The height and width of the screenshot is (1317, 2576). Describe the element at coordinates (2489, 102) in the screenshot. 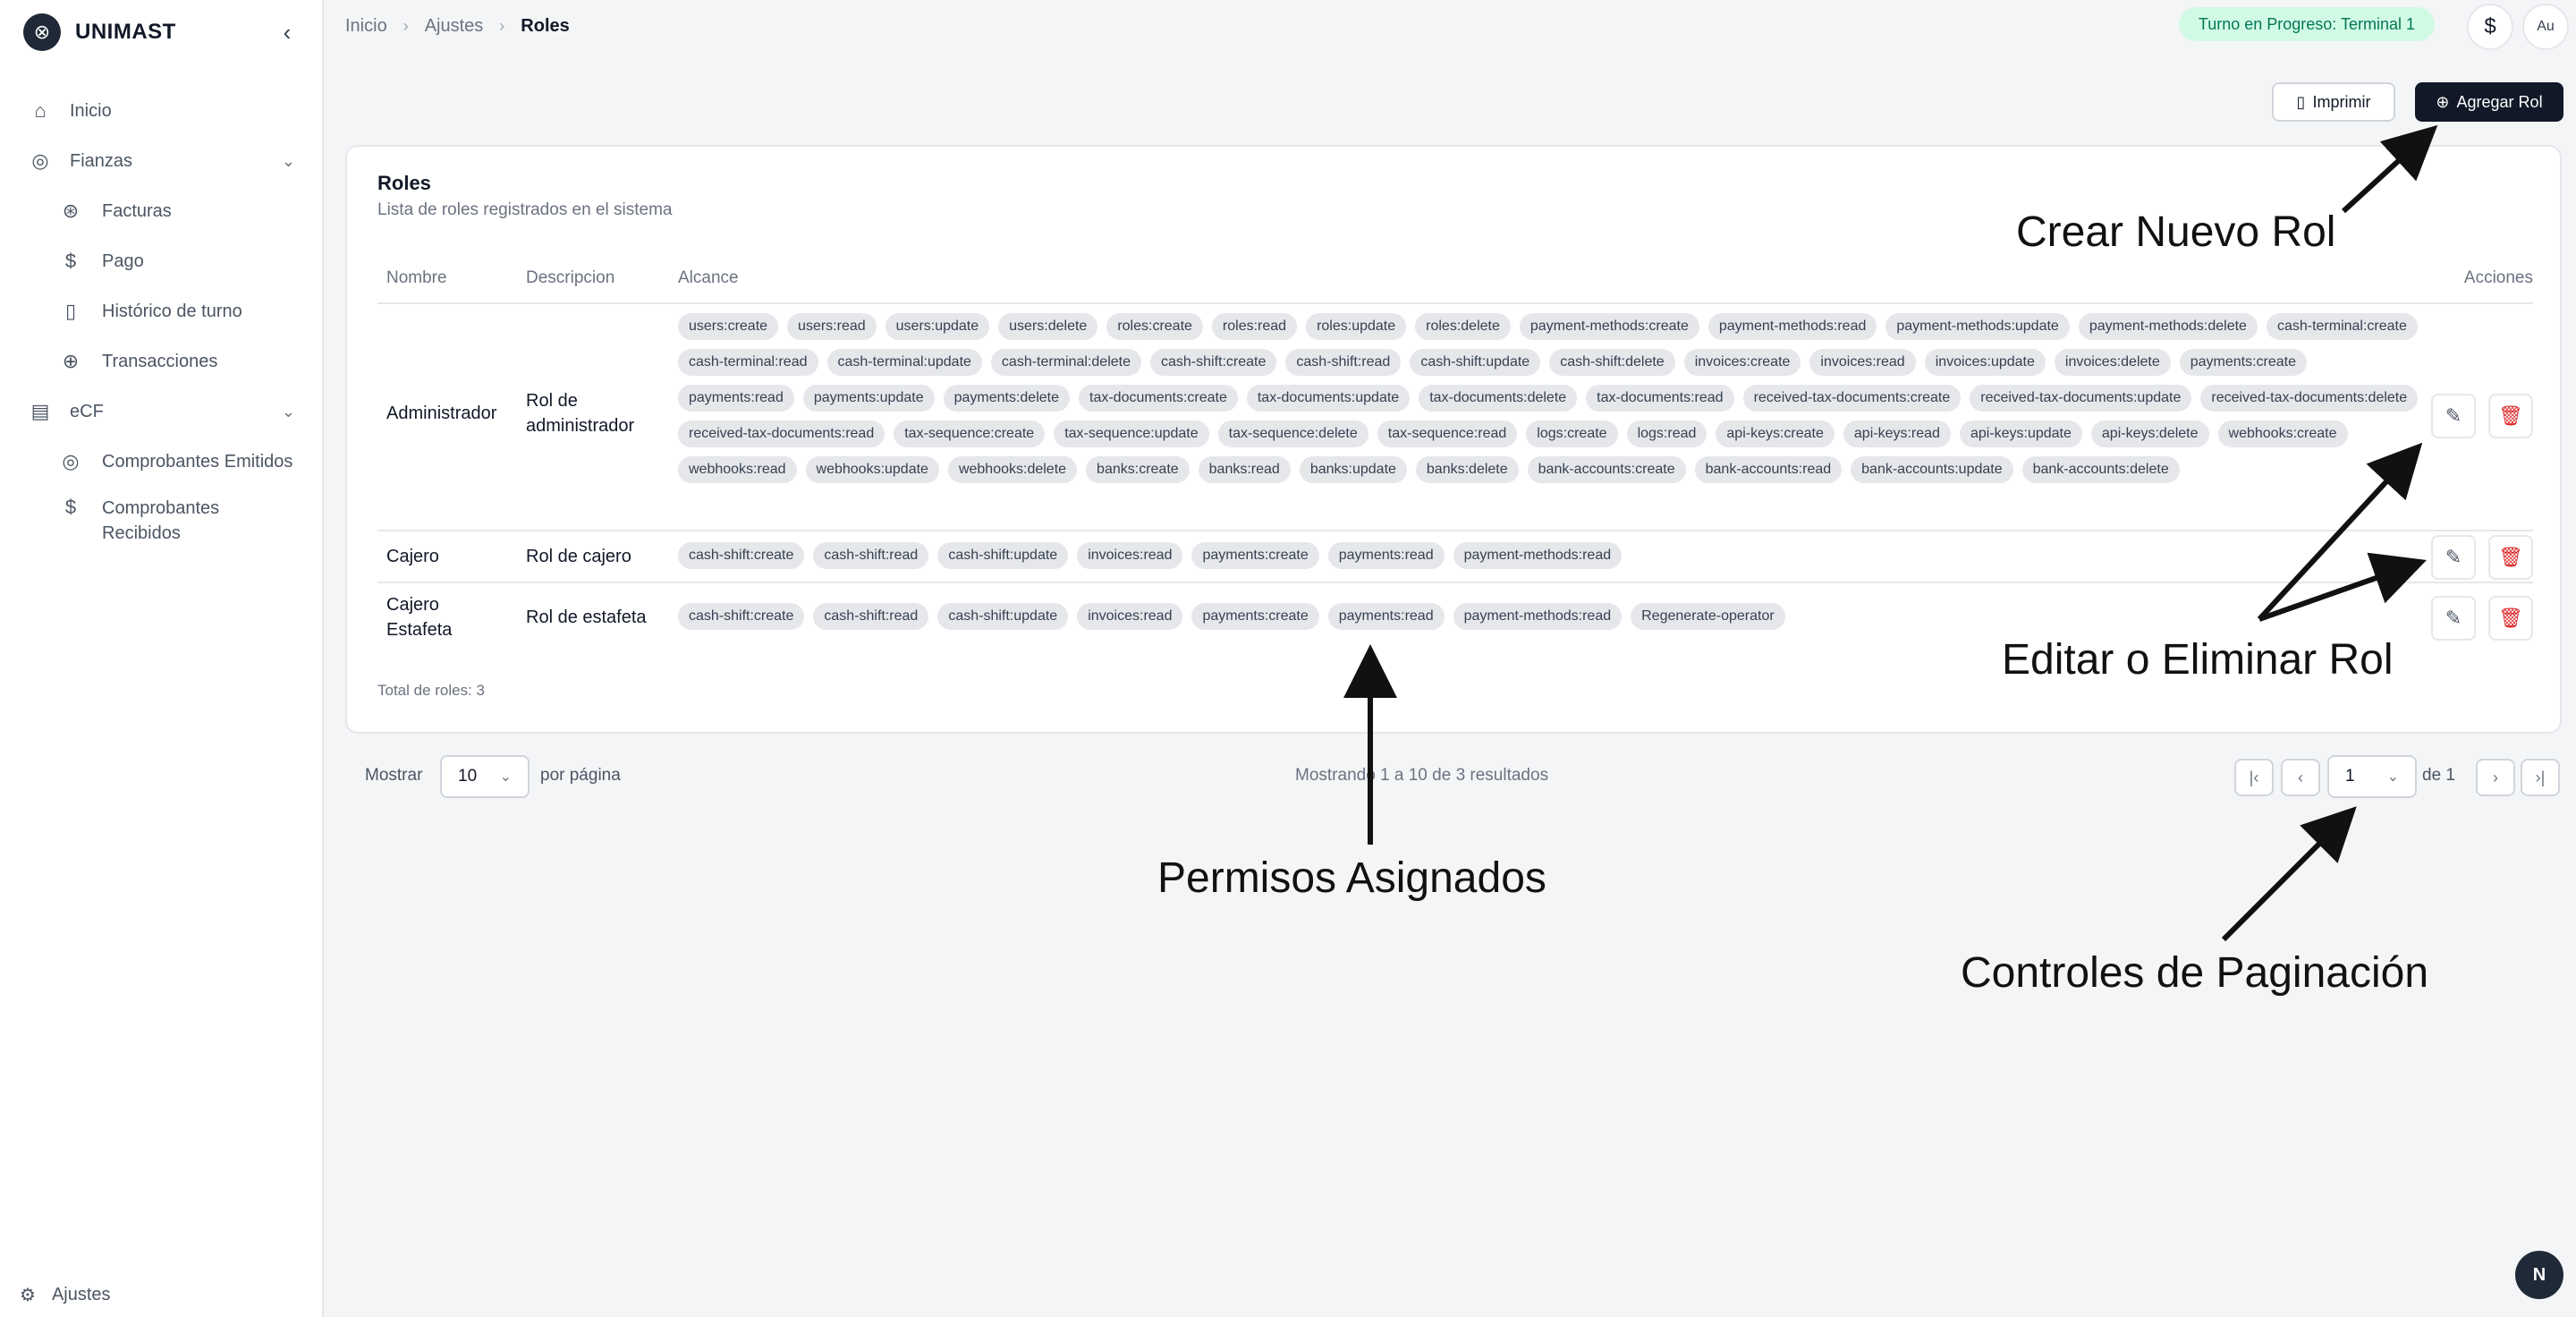

I see `add-role-button: ⊕ Agregar Rol` at that location.